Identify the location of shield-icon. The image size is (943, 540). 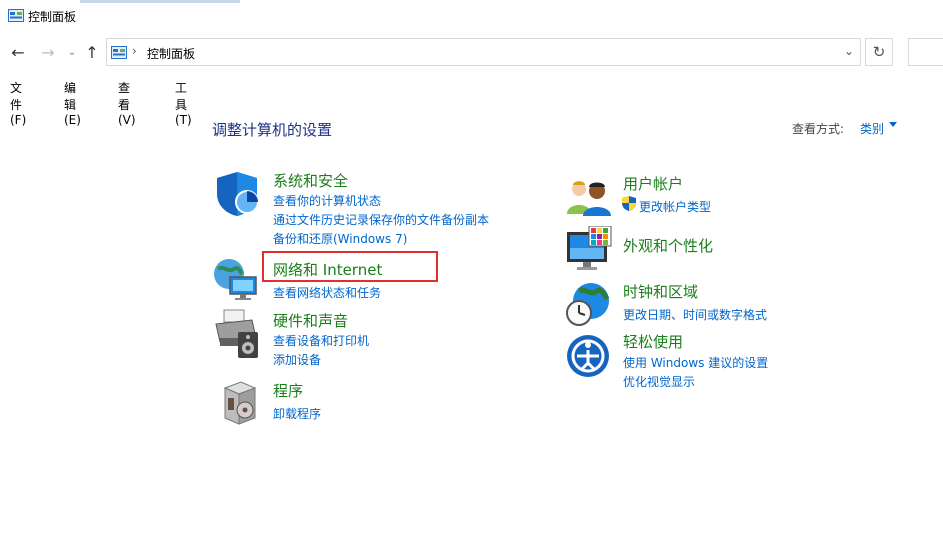
(237, 194).